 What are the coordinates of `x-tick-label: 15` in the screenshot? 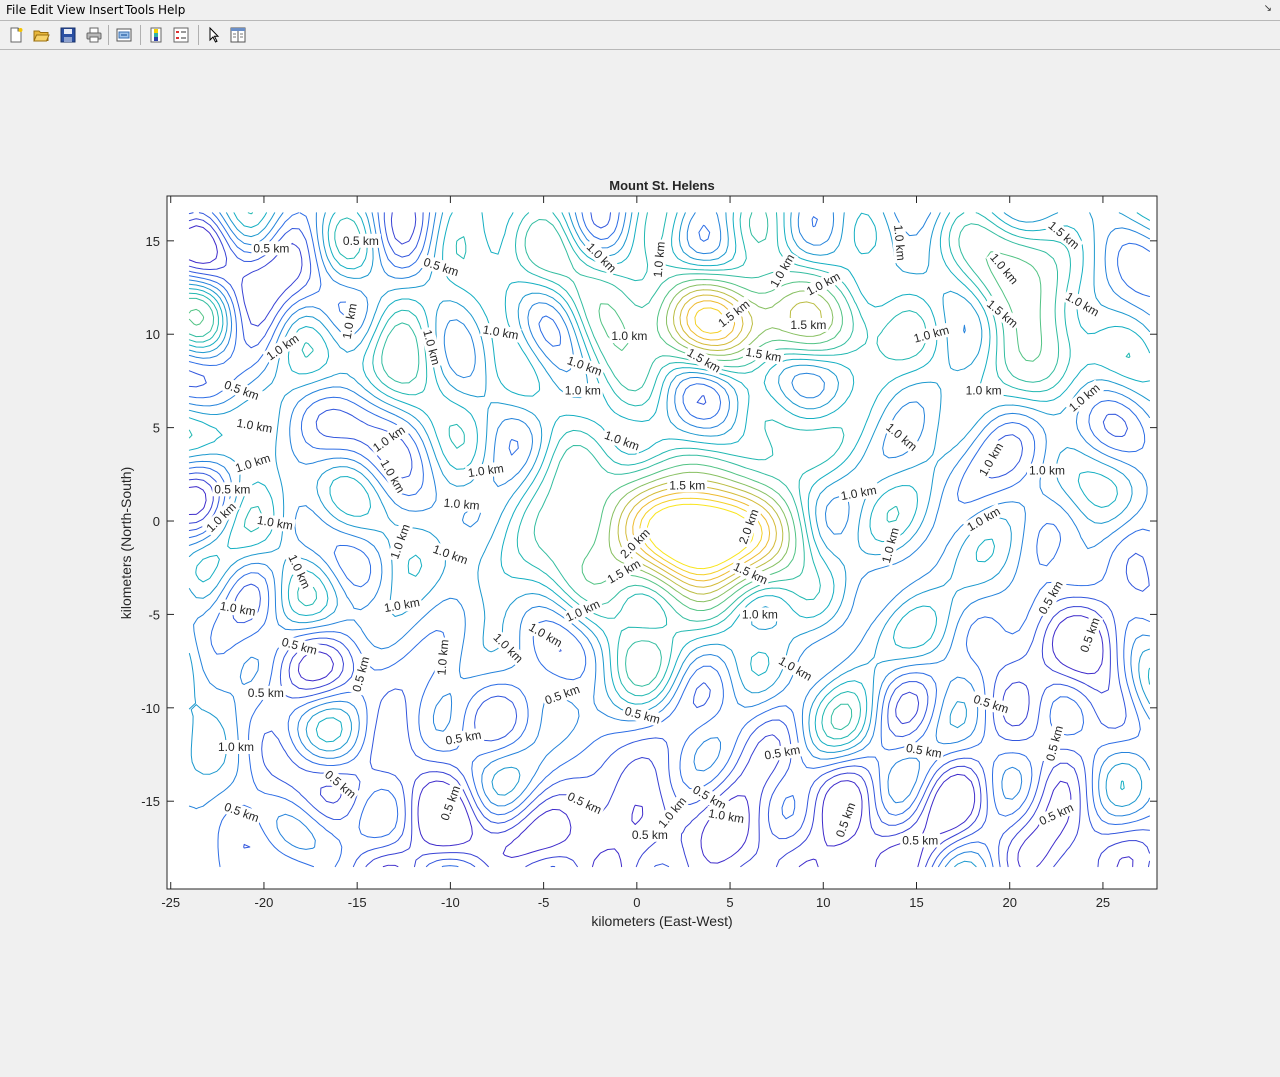 It's located at (916, 902).